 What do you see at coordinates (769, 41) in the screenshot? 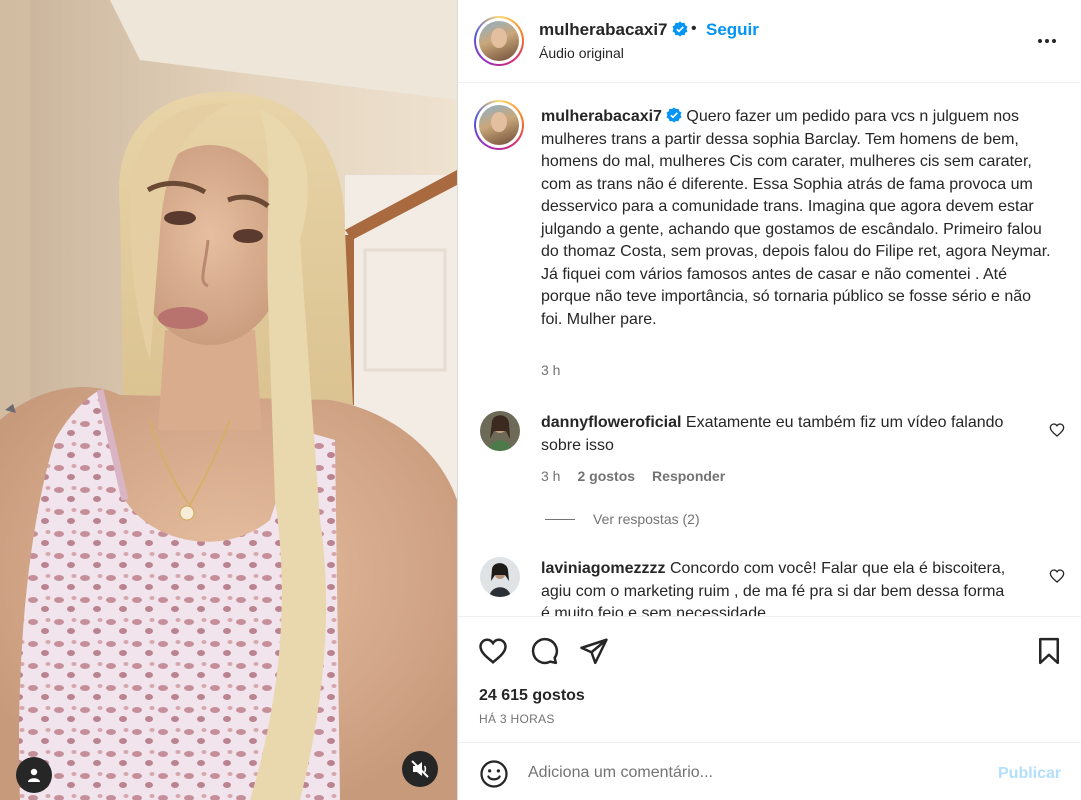
I see `post-header: mulherabacaxi7 • Seguir Áudio original` at bounding box center [769, 41].